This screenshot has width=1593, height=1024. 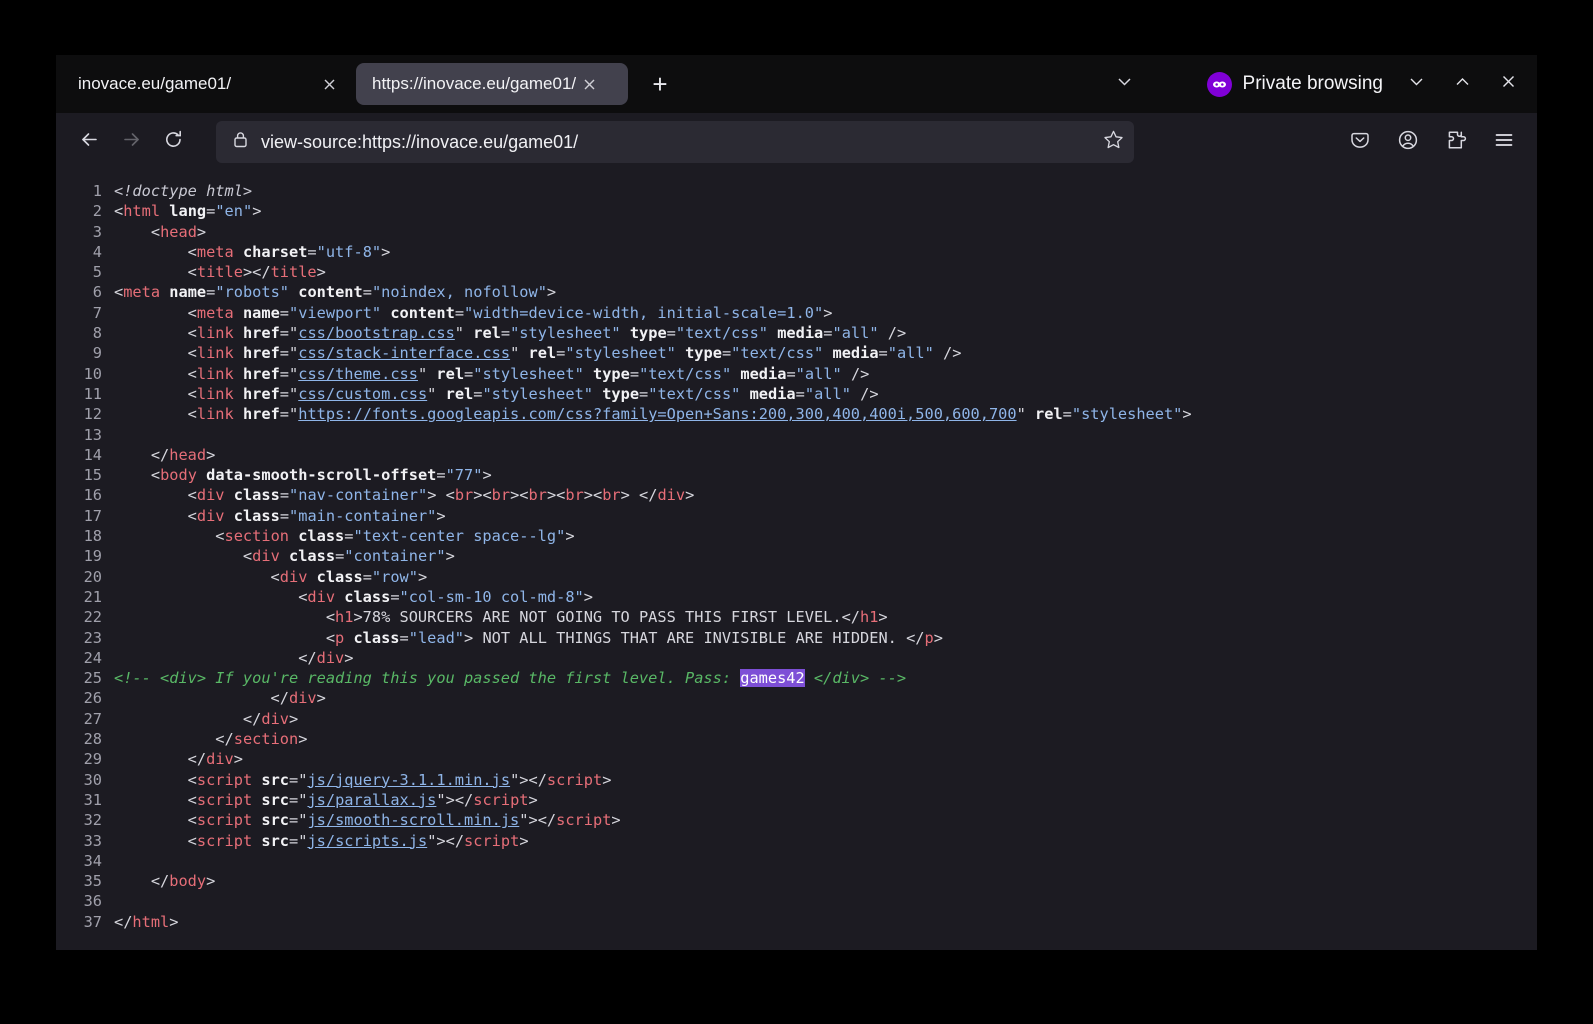 I want to click on line-number: 11, so click(x=92, y=393).